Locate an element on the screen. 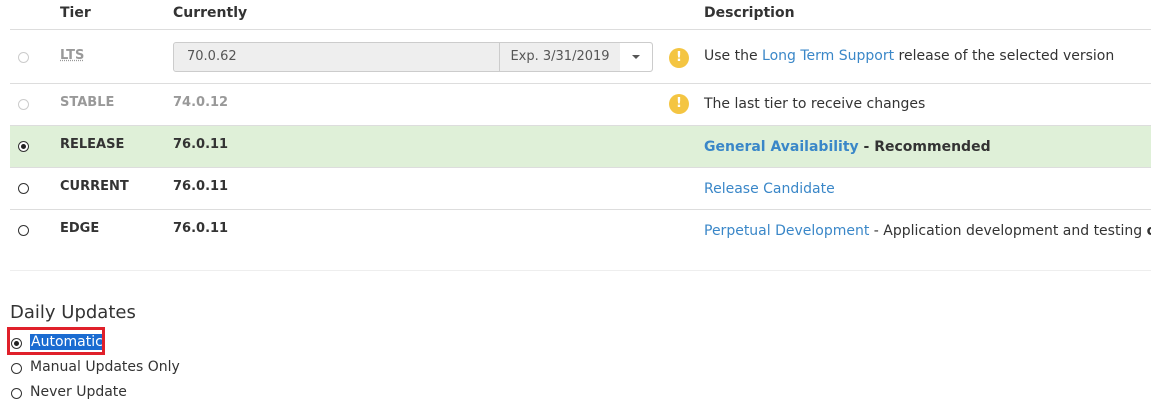 This screenshot has width=1151, height=414. daily-label-manual: Manual Updates Only is located at coordinates (105, 367).